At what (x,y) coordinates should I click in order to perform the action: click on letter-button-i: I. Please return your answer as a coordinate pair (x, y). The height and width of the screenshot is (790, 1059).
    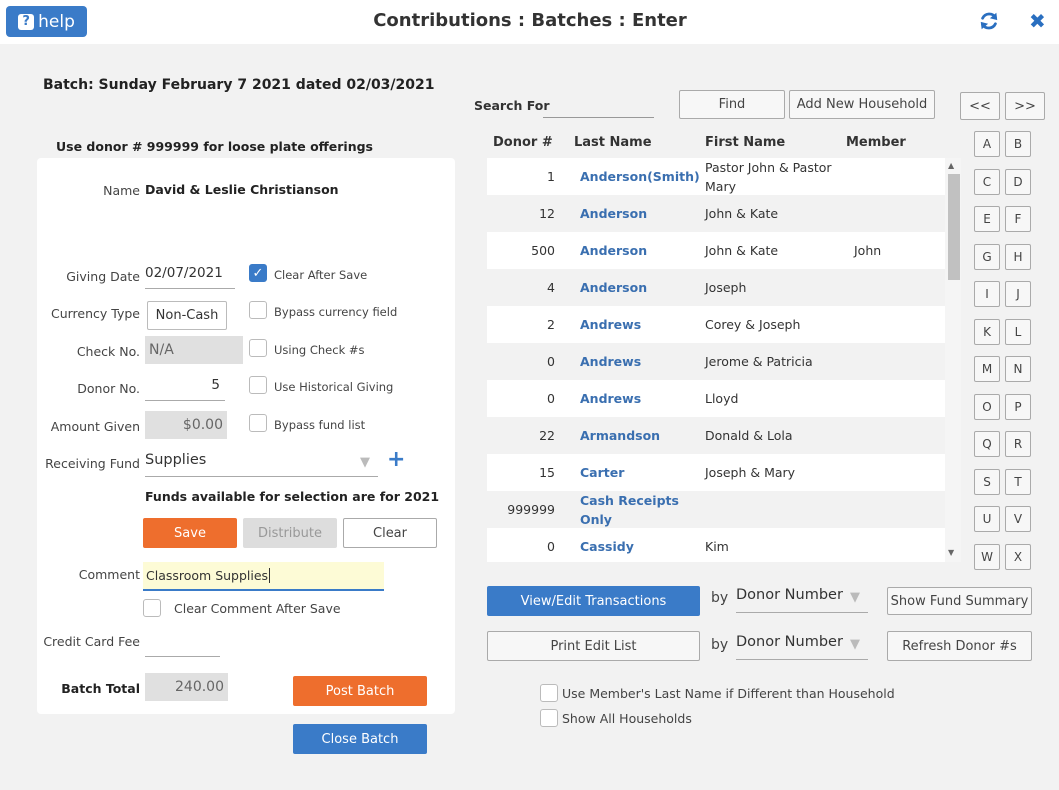
    Looking at the image, I should click on (987, 294).